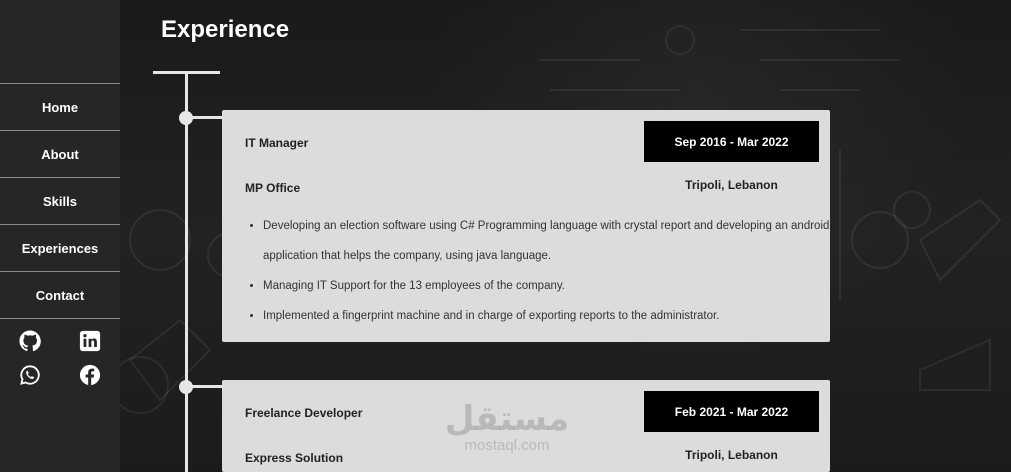 Image resolution: width=1011 pixels, height=472 pixels. Describe the element at coordinates (30, 341) in the screenshot. I see `github-icon` at that location.